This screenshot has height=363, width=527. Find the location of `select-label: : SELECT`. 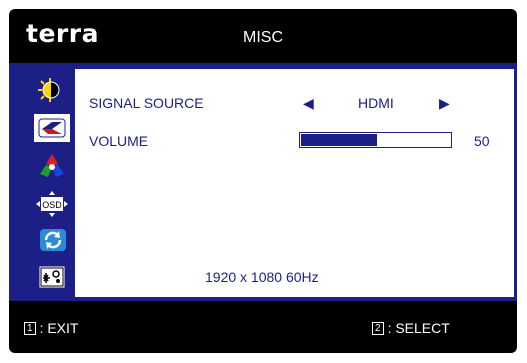

select-label: : SELECT is located at coordinates (418, 328).